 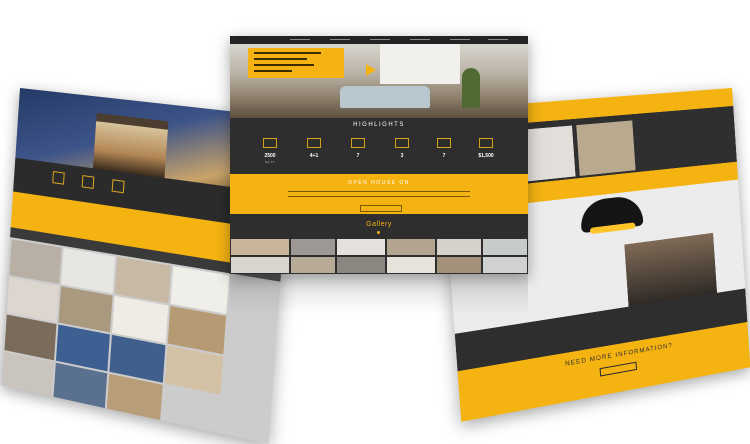 What do you see at coordinates (130, 145) in the screenshot?
I see `house-photo` at bounding box center [130, 145].